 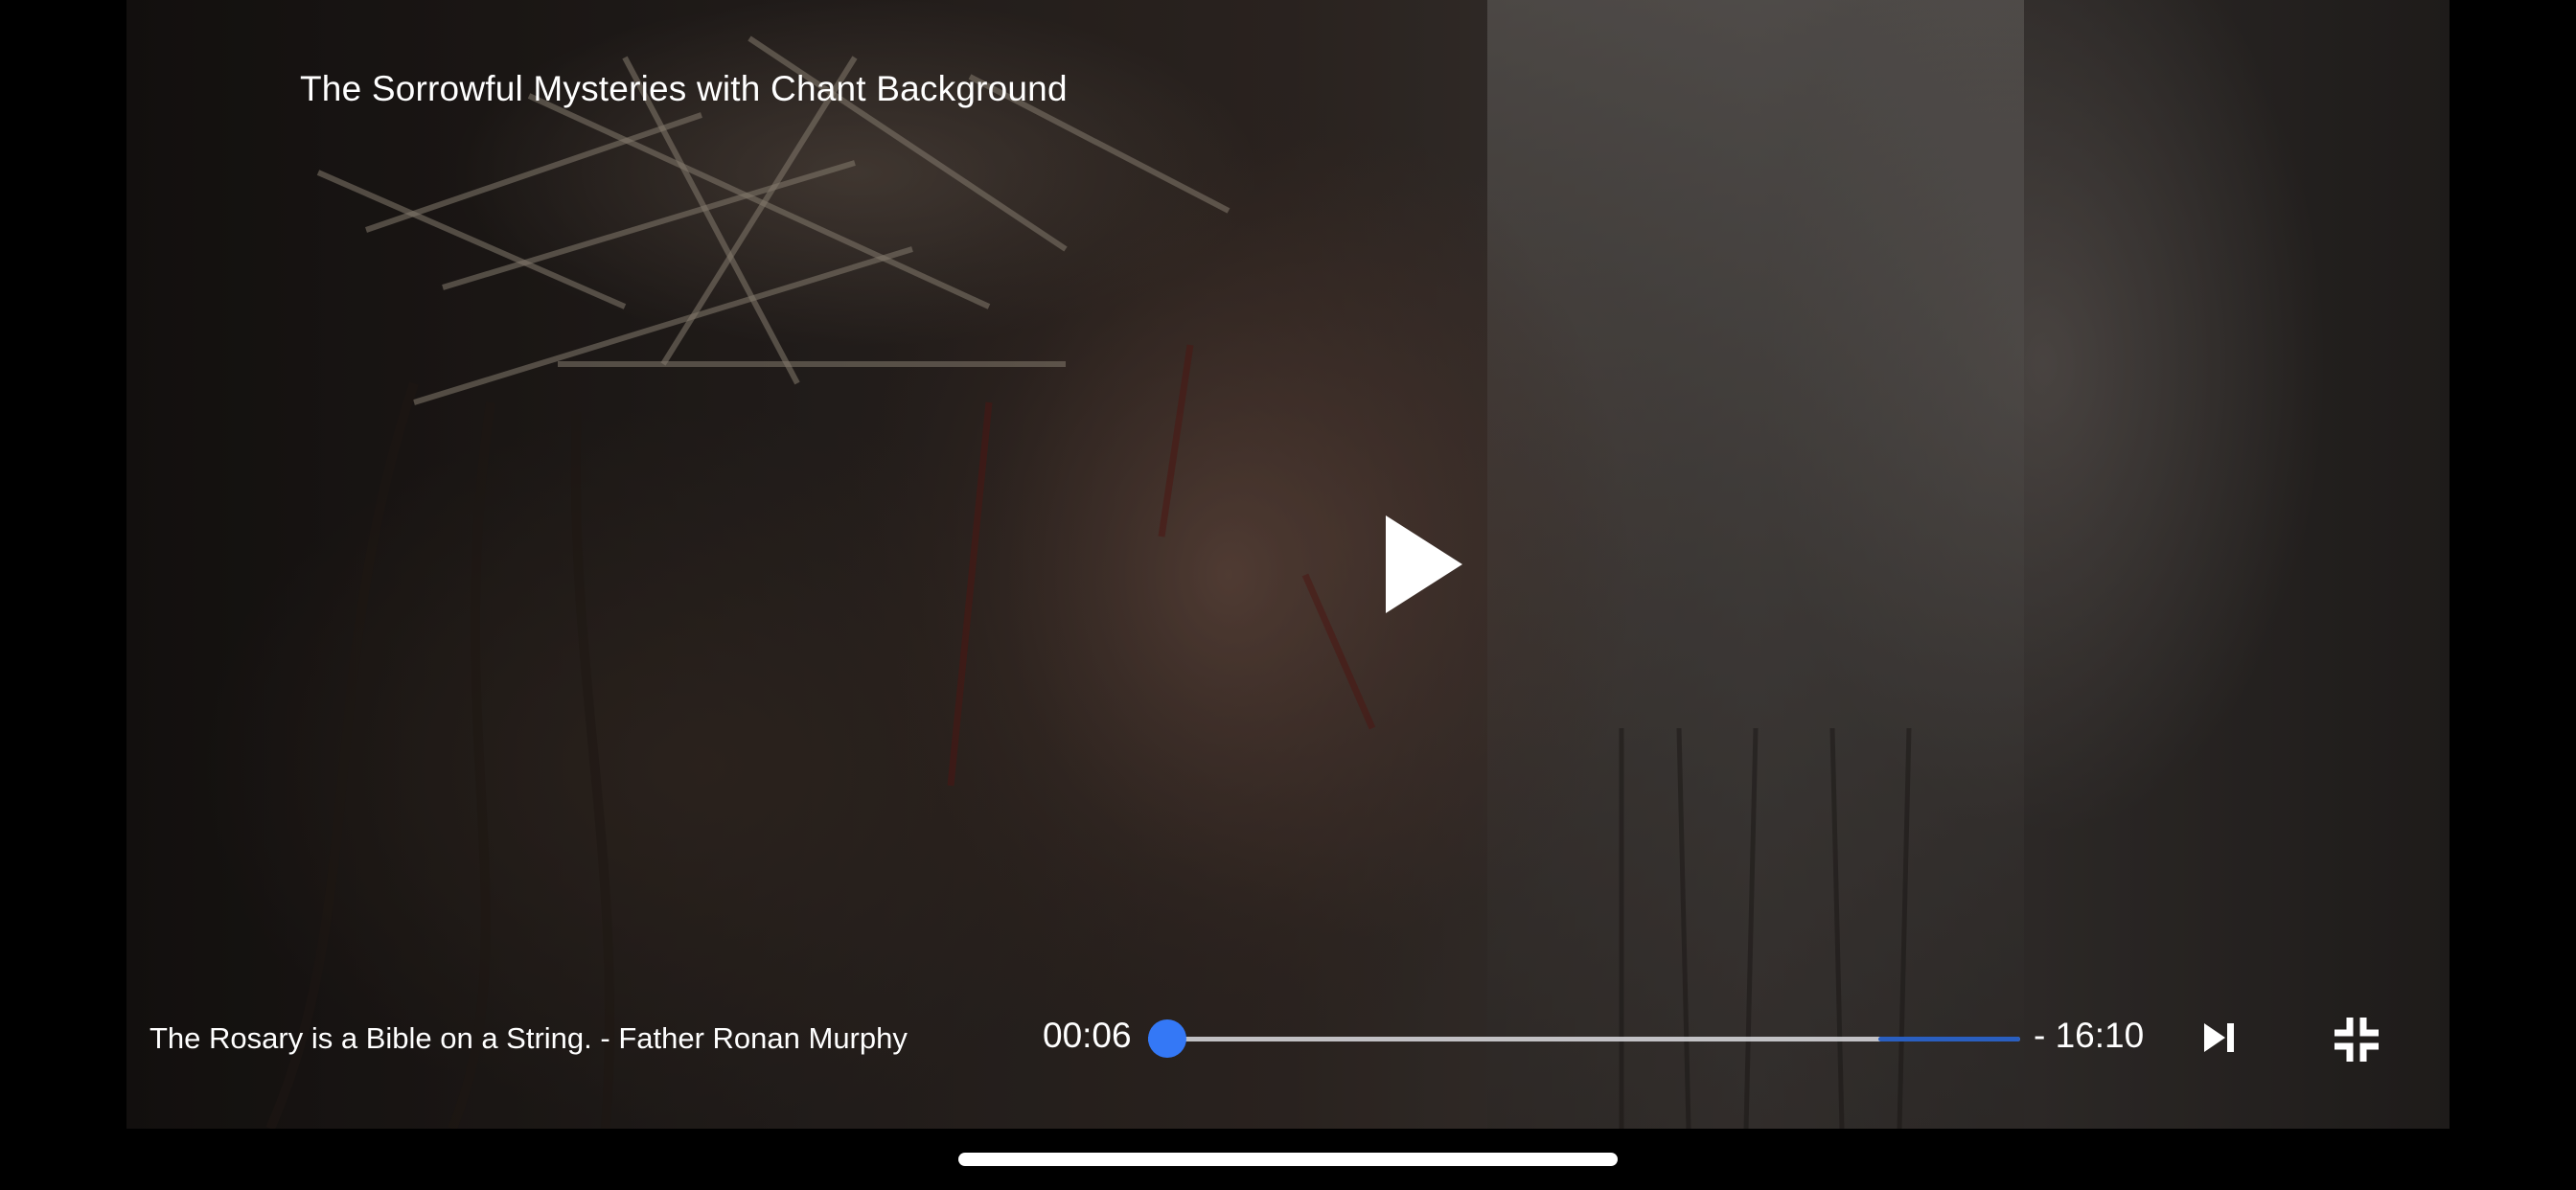 I want to click on exit-fullscreen-button, so click(x=2357, y=1040).